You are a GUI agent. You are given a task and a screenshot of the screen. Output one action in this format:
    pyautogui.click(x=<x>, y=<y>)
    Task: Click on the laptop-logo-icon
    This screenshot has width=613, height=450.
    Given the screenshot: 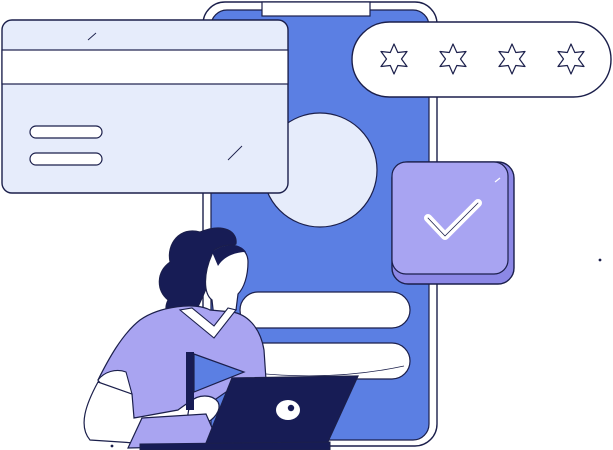 What is the action you would take?
    pyautogui.click(x=288, y=410)
    